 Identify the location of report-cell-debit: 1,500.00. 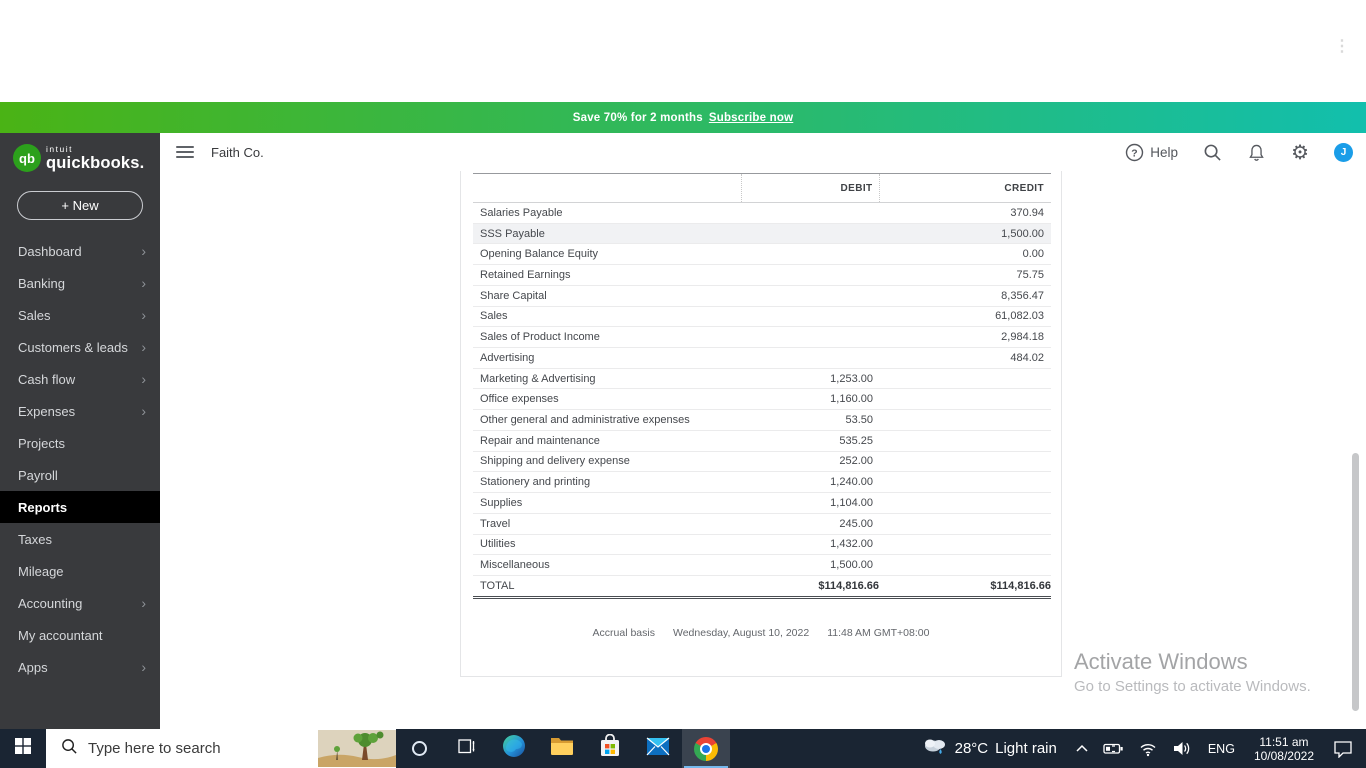
(810, 565).